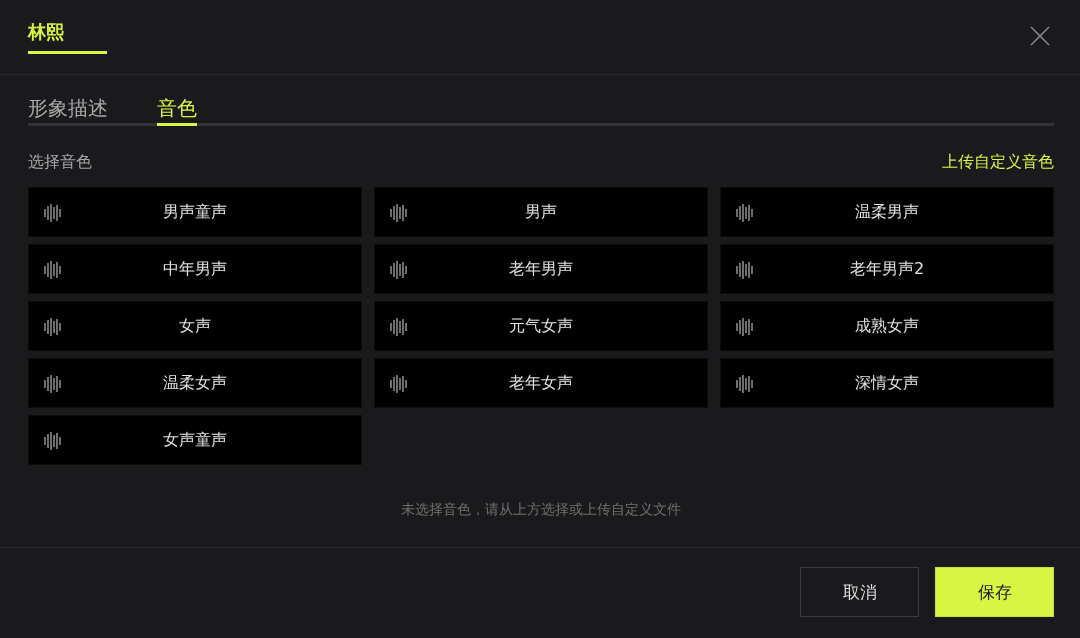  I want to click on voice-option: 元气女声, so click(541, 326).